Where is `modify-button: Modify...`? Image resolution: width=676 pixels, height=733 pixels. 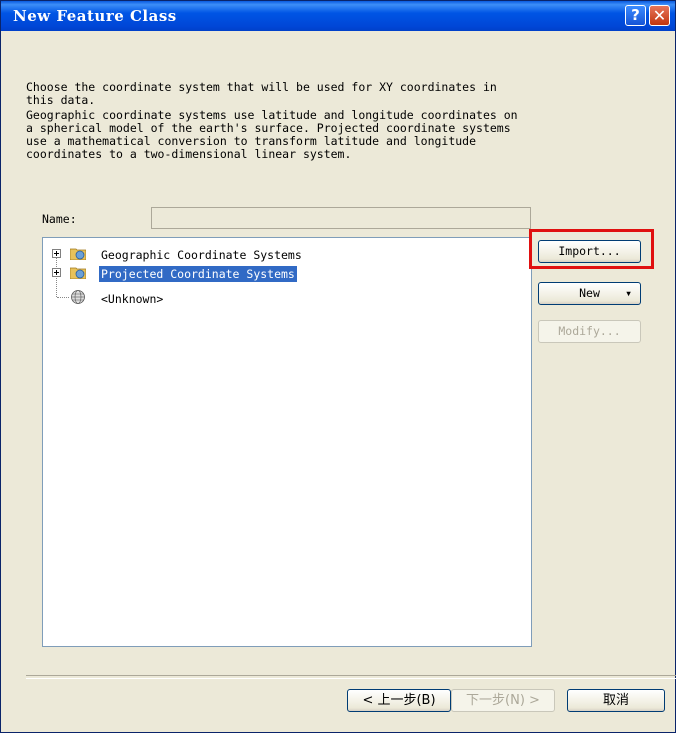
modify-button: Modify... is located at coordinates (589, 331).